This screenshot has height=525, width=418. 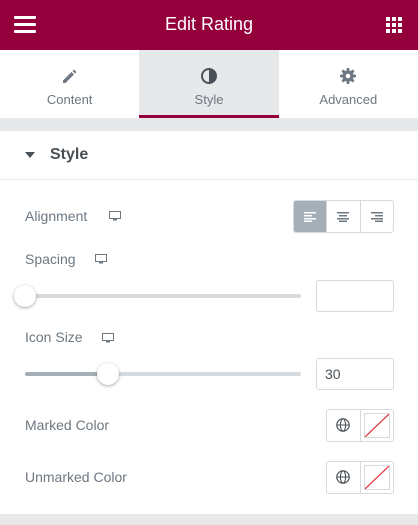 I want to click on apps-grid-icon, so click(x=394, y=25).